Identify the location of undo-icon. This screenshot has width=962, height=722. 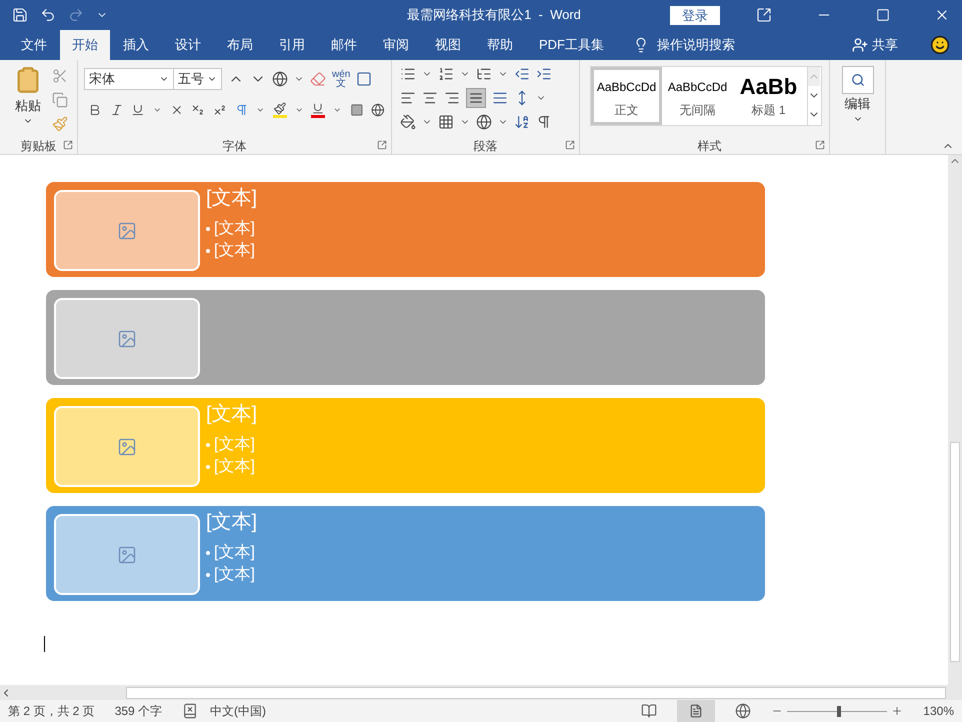
(48, 15).